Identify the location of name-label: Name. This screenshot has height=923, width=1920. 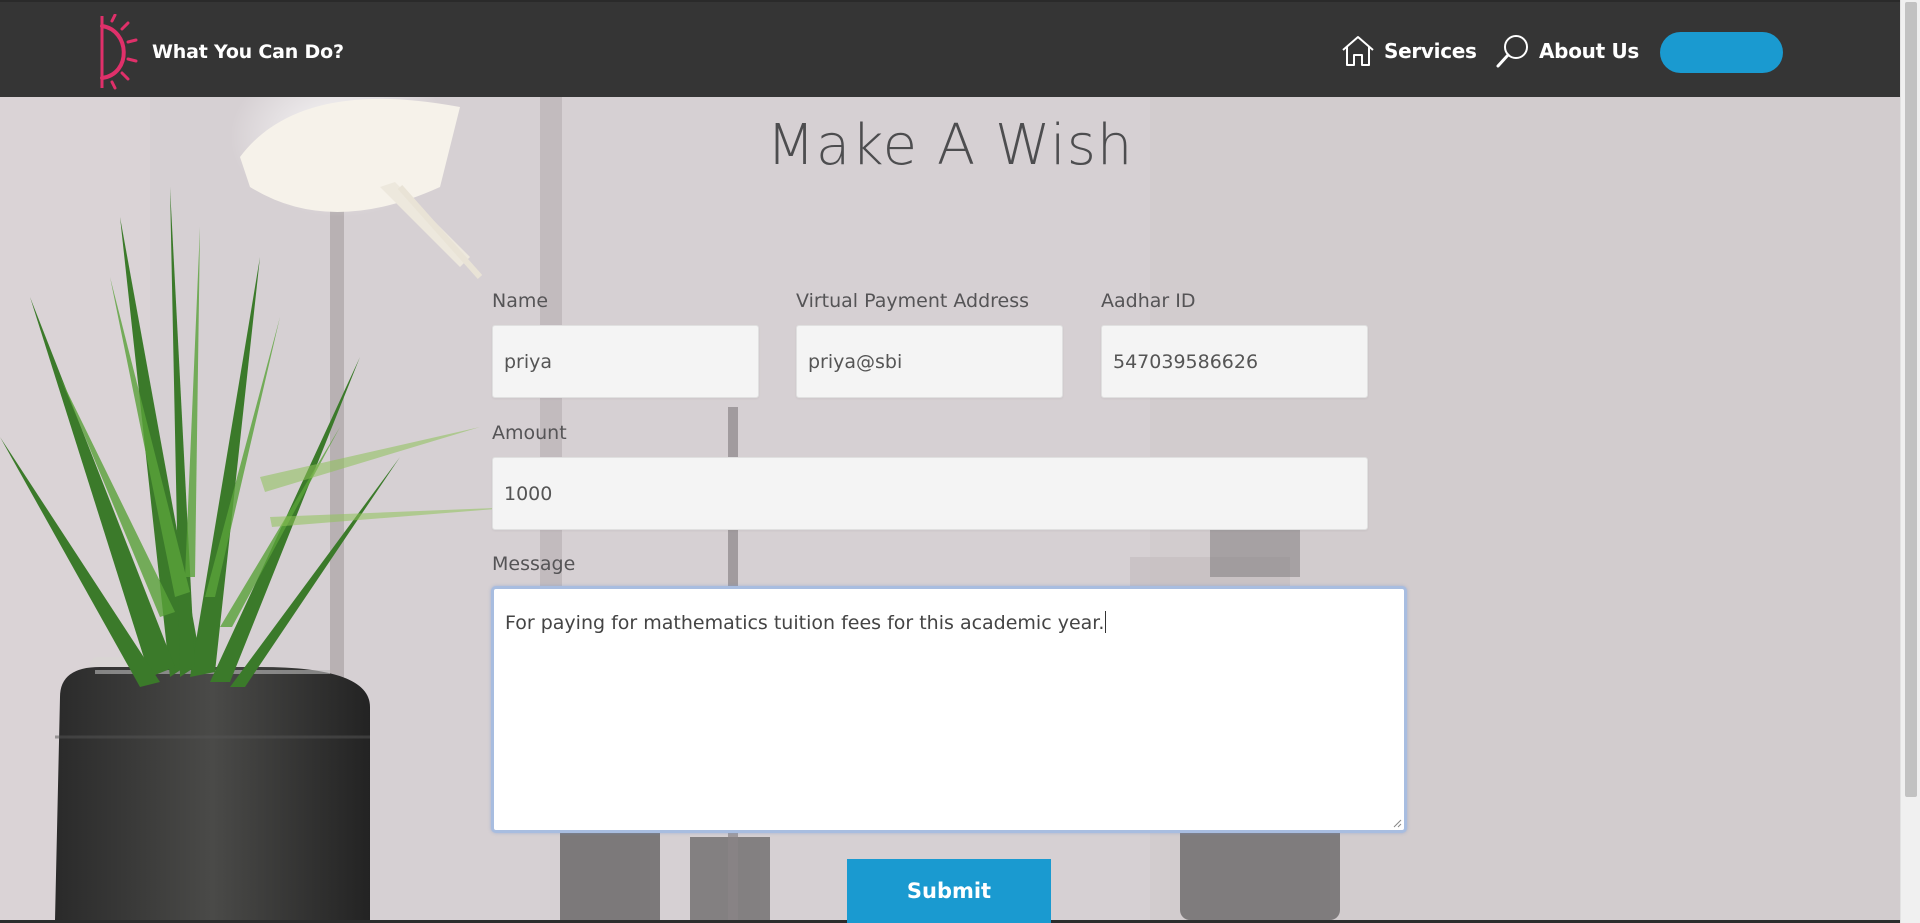
(520, 301).